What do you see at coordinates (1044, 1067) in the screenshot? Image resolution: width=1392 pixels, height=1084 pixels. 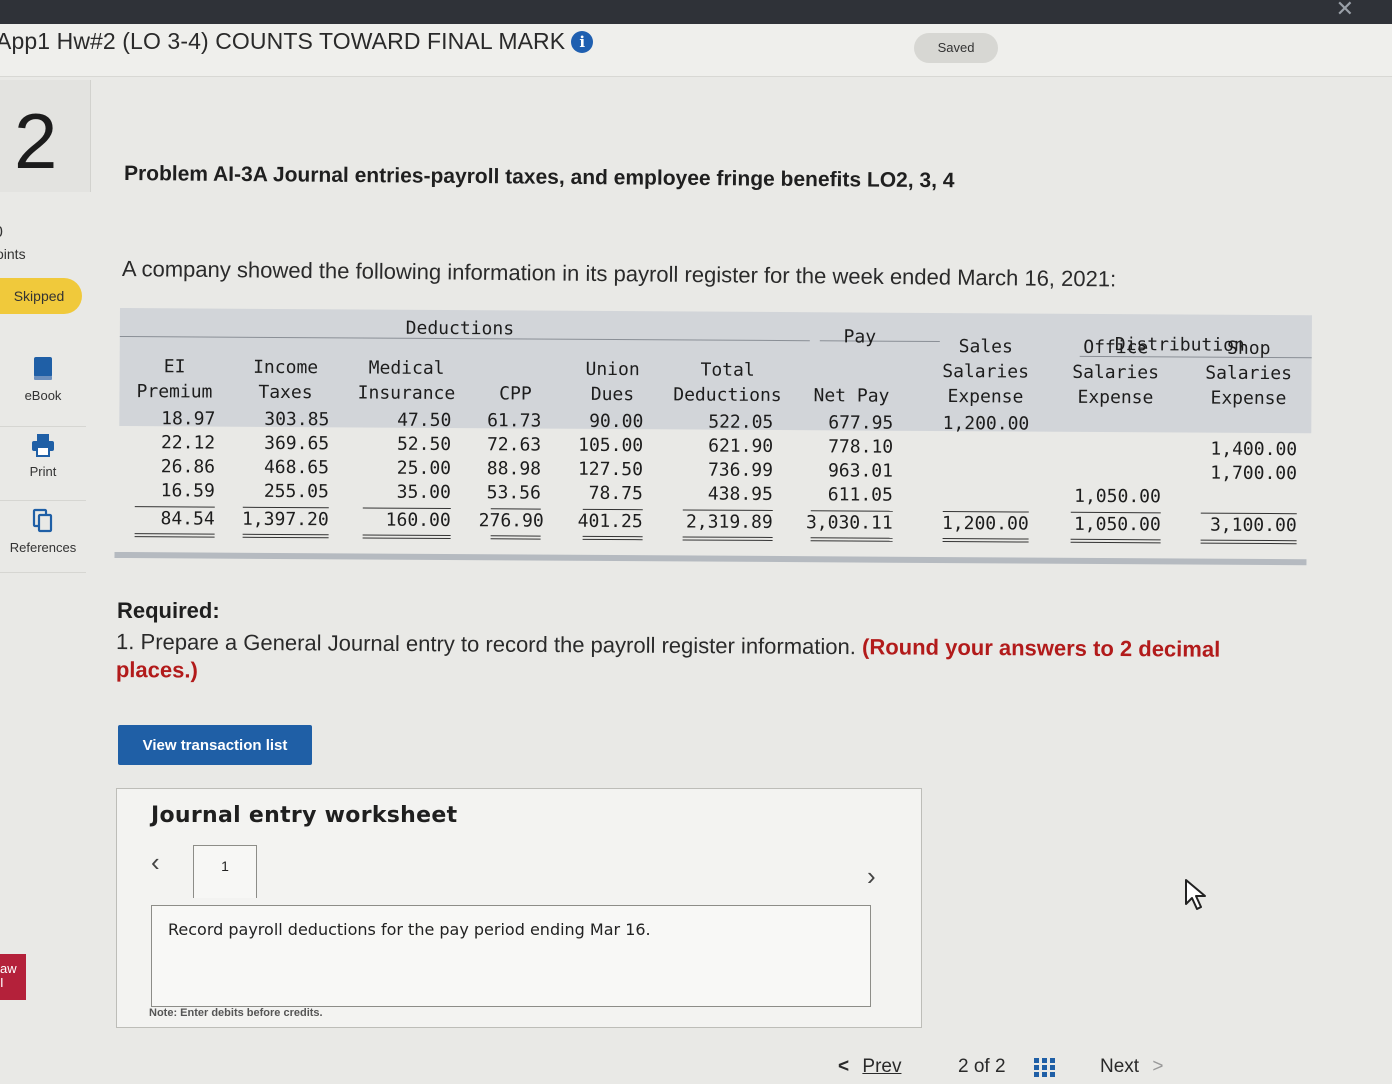 I see `grid-icon` at bounding box center [1044, 1067].